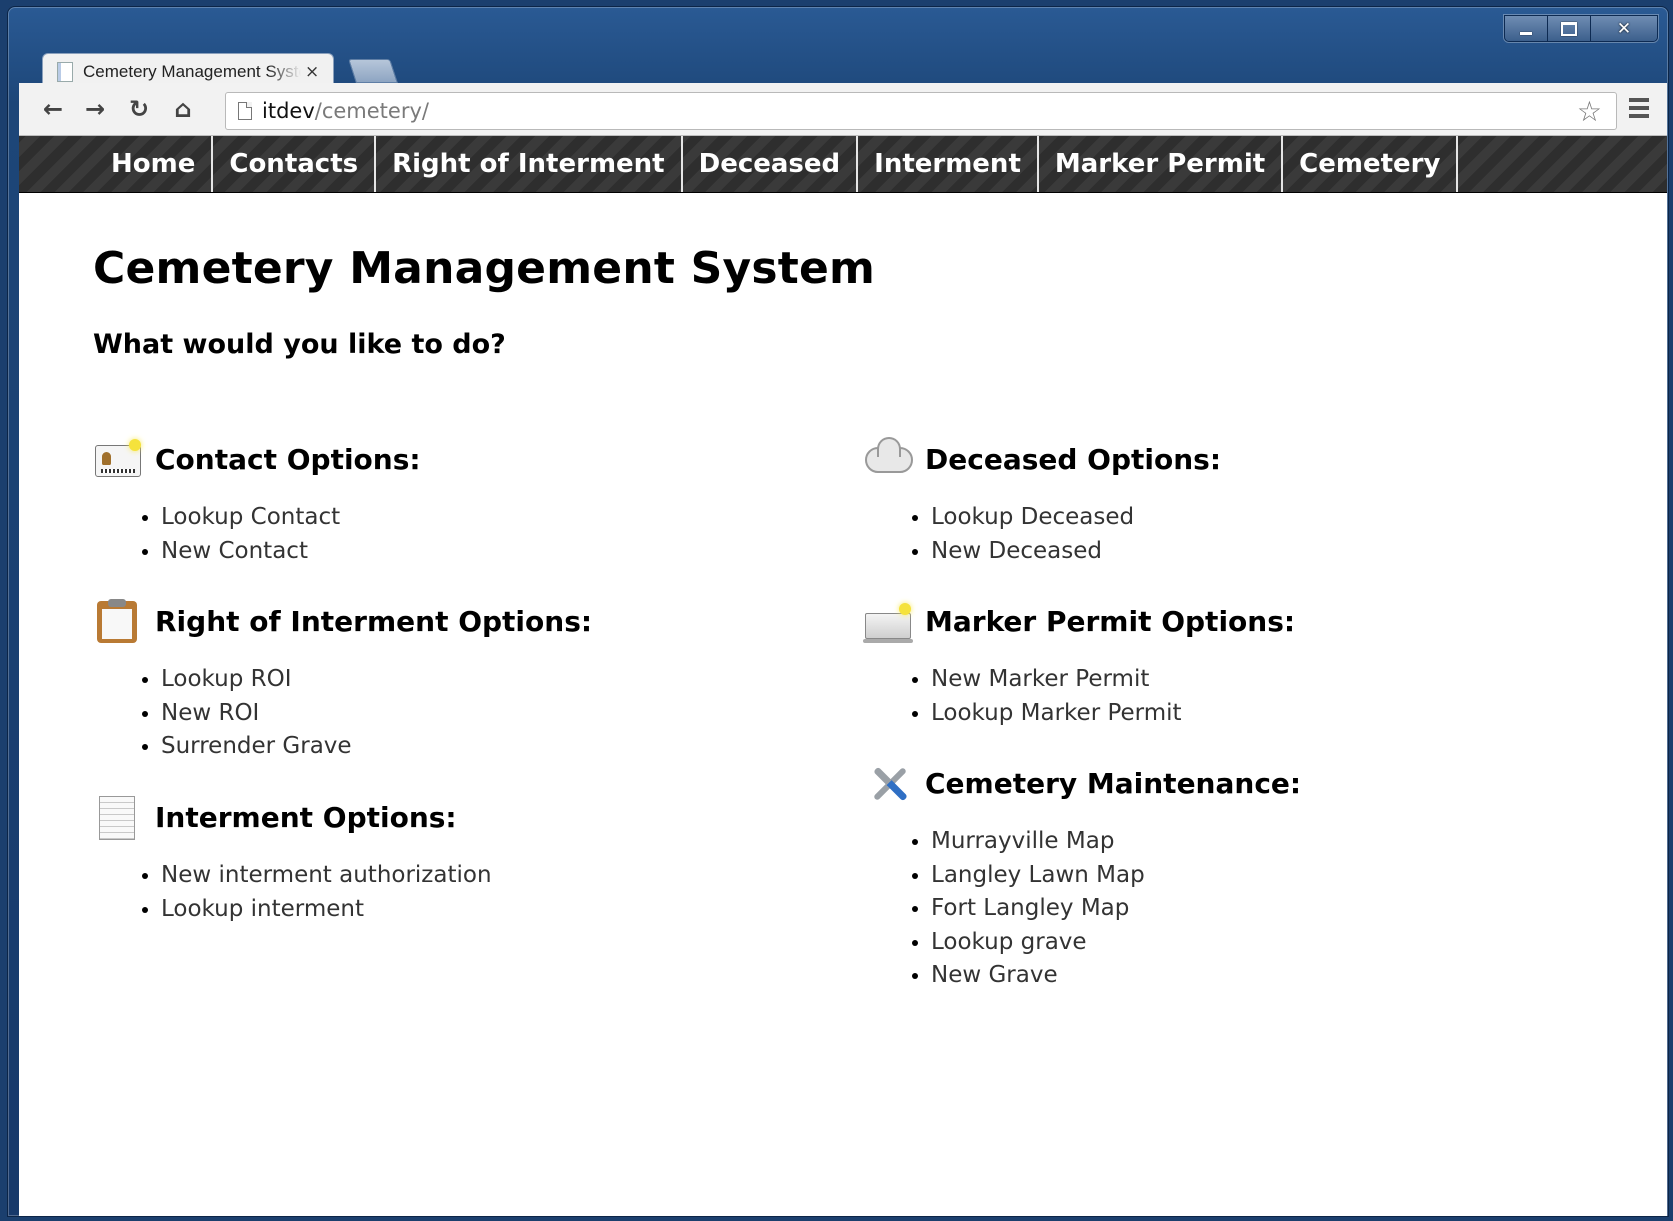  Describe the element at coordinates (1589, 111) in the screenshot. I see `bookmark-star-icon: ☆` at that location.